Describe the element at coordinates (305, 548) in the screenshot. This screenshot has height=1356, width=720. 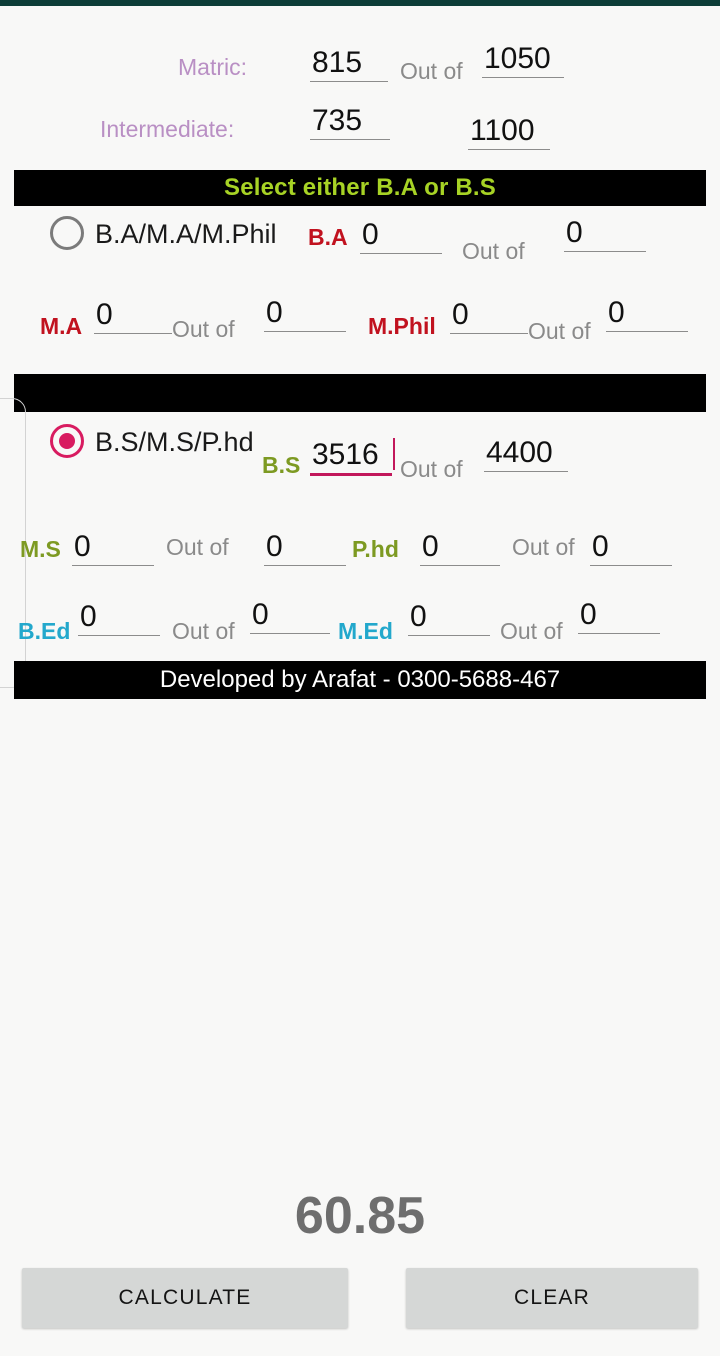
I see `ms-total-input: 0` at that location.